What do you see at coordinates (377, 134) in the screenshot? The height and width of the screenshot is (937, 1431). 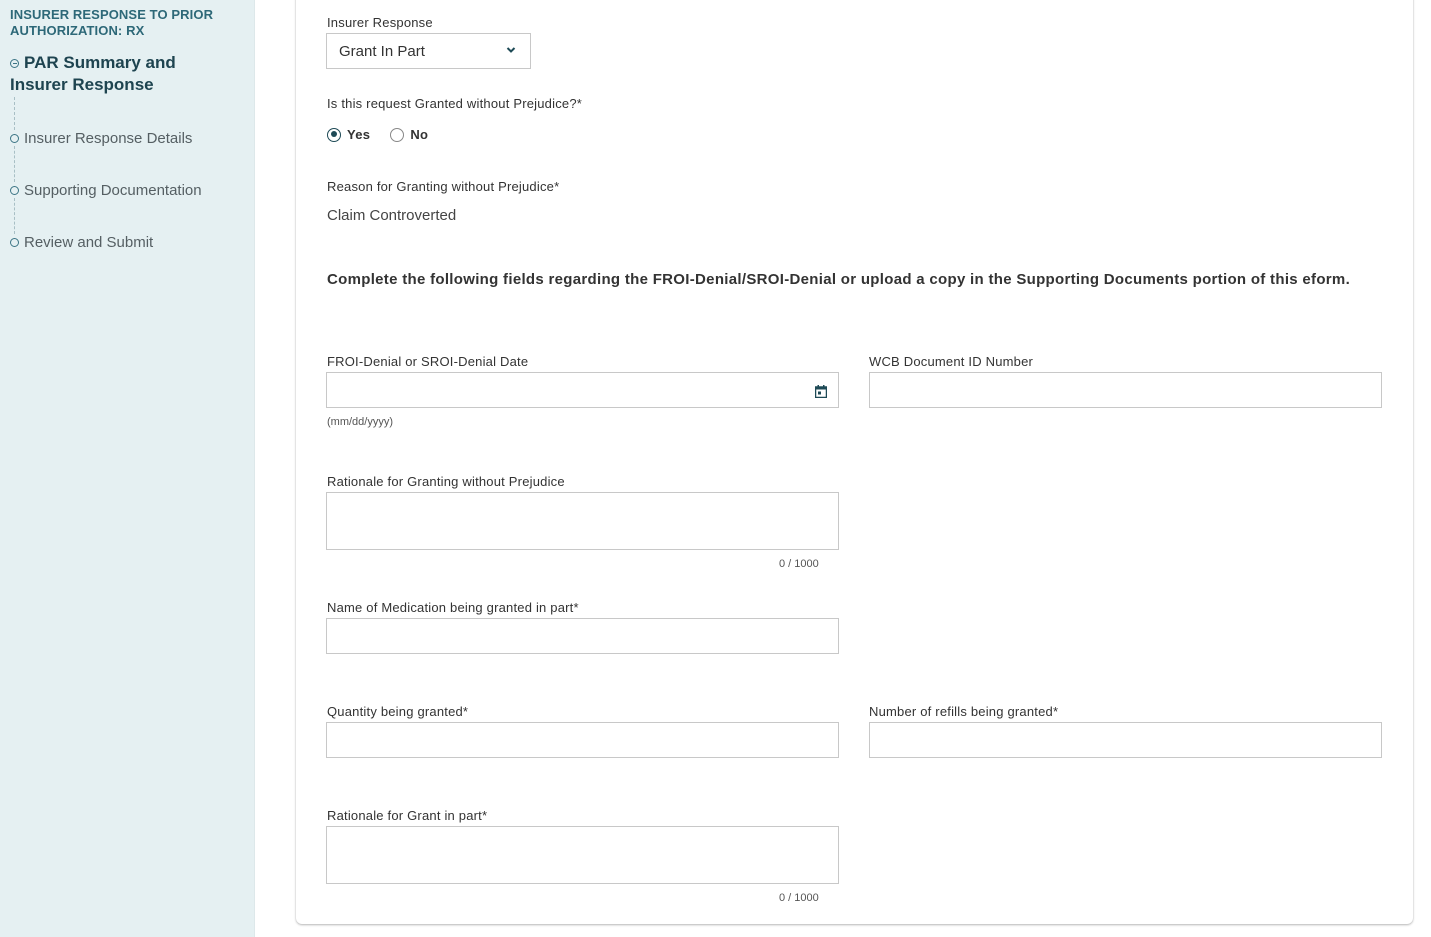 I see `granted-without-prejudice-radio-group: Yes No` at bounding box center [377, 134].